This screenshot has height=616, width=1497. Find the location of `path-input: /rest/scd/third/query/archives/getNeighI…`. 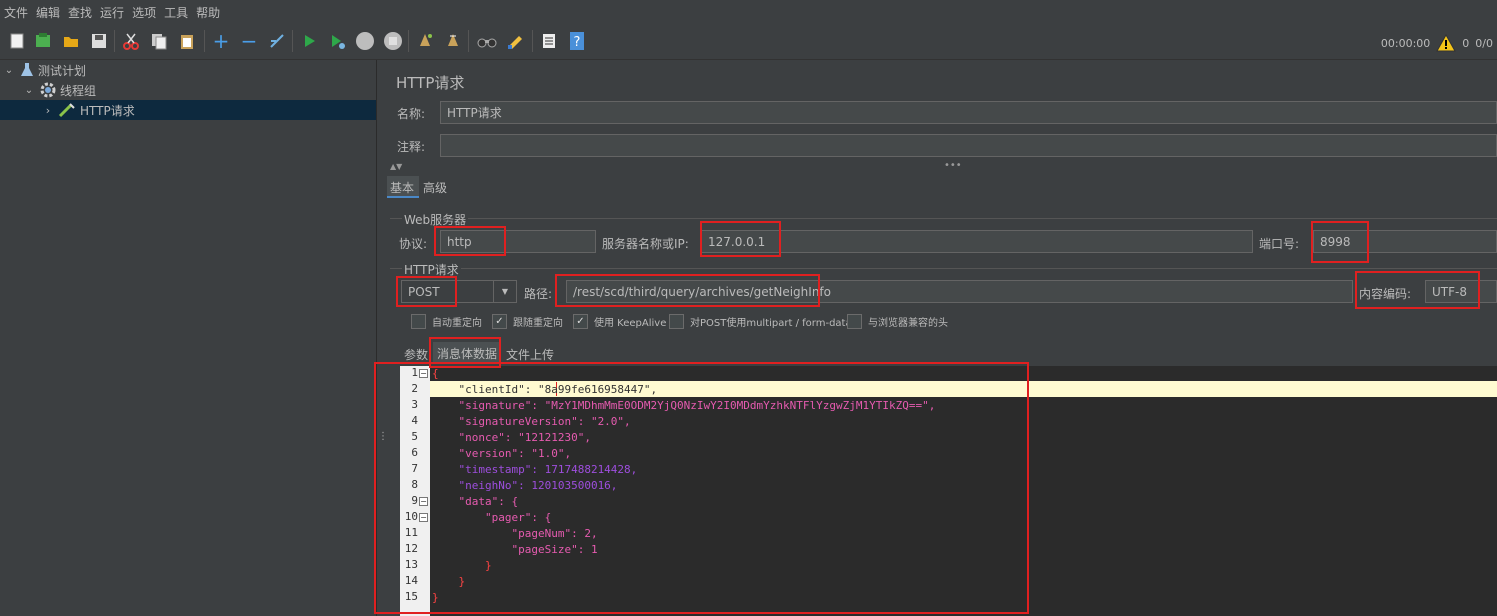

path-input: /rest/scd/third/query/archives/getNeighI… is located at coordinates (959, 291).